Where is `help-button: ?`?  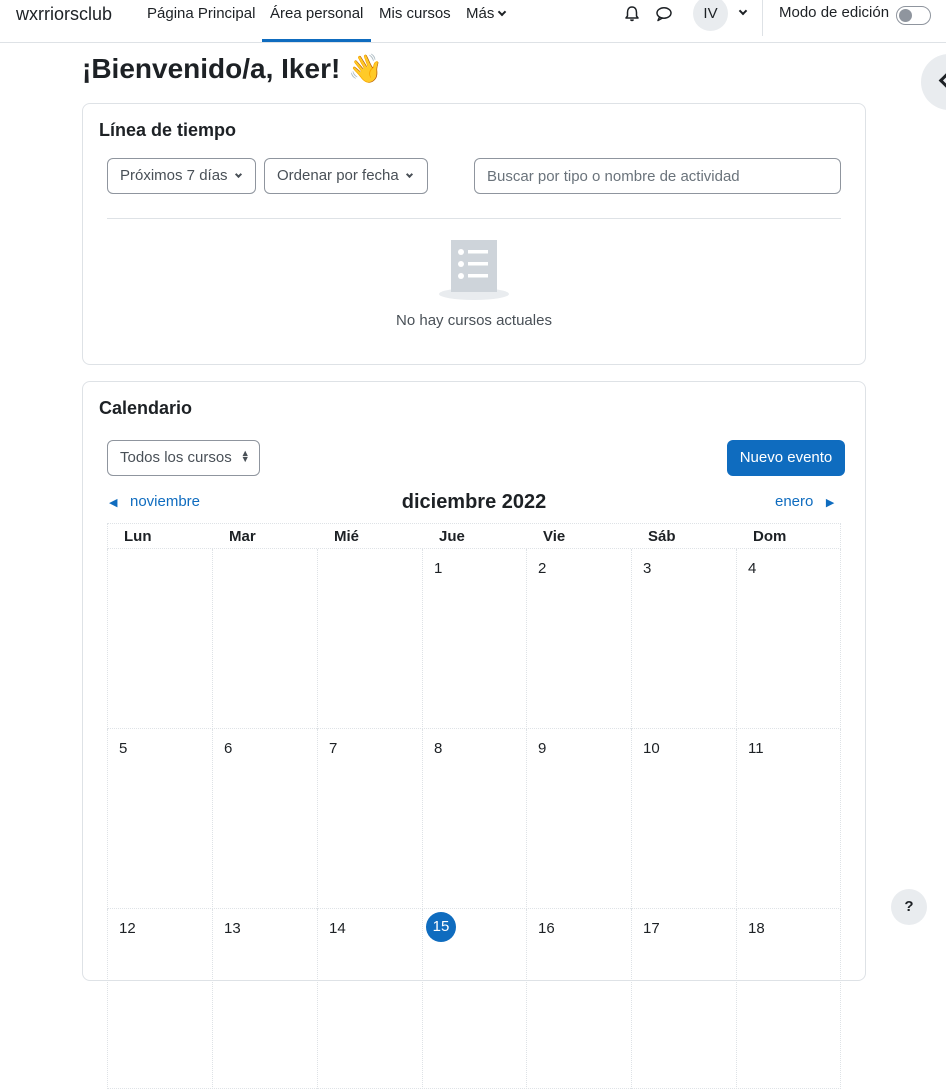
help-button: ? is located at coordinates (909, 907).